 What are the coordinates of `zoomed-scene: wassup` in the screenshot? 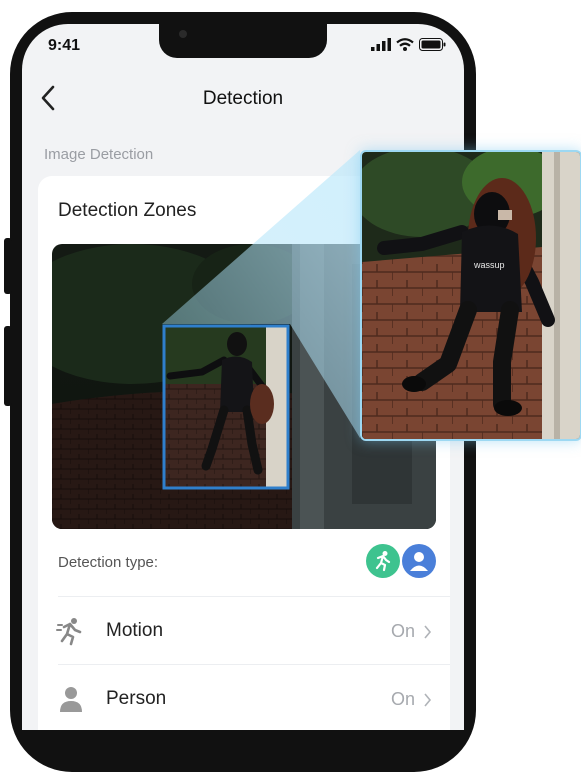 It's located at (471, 295).